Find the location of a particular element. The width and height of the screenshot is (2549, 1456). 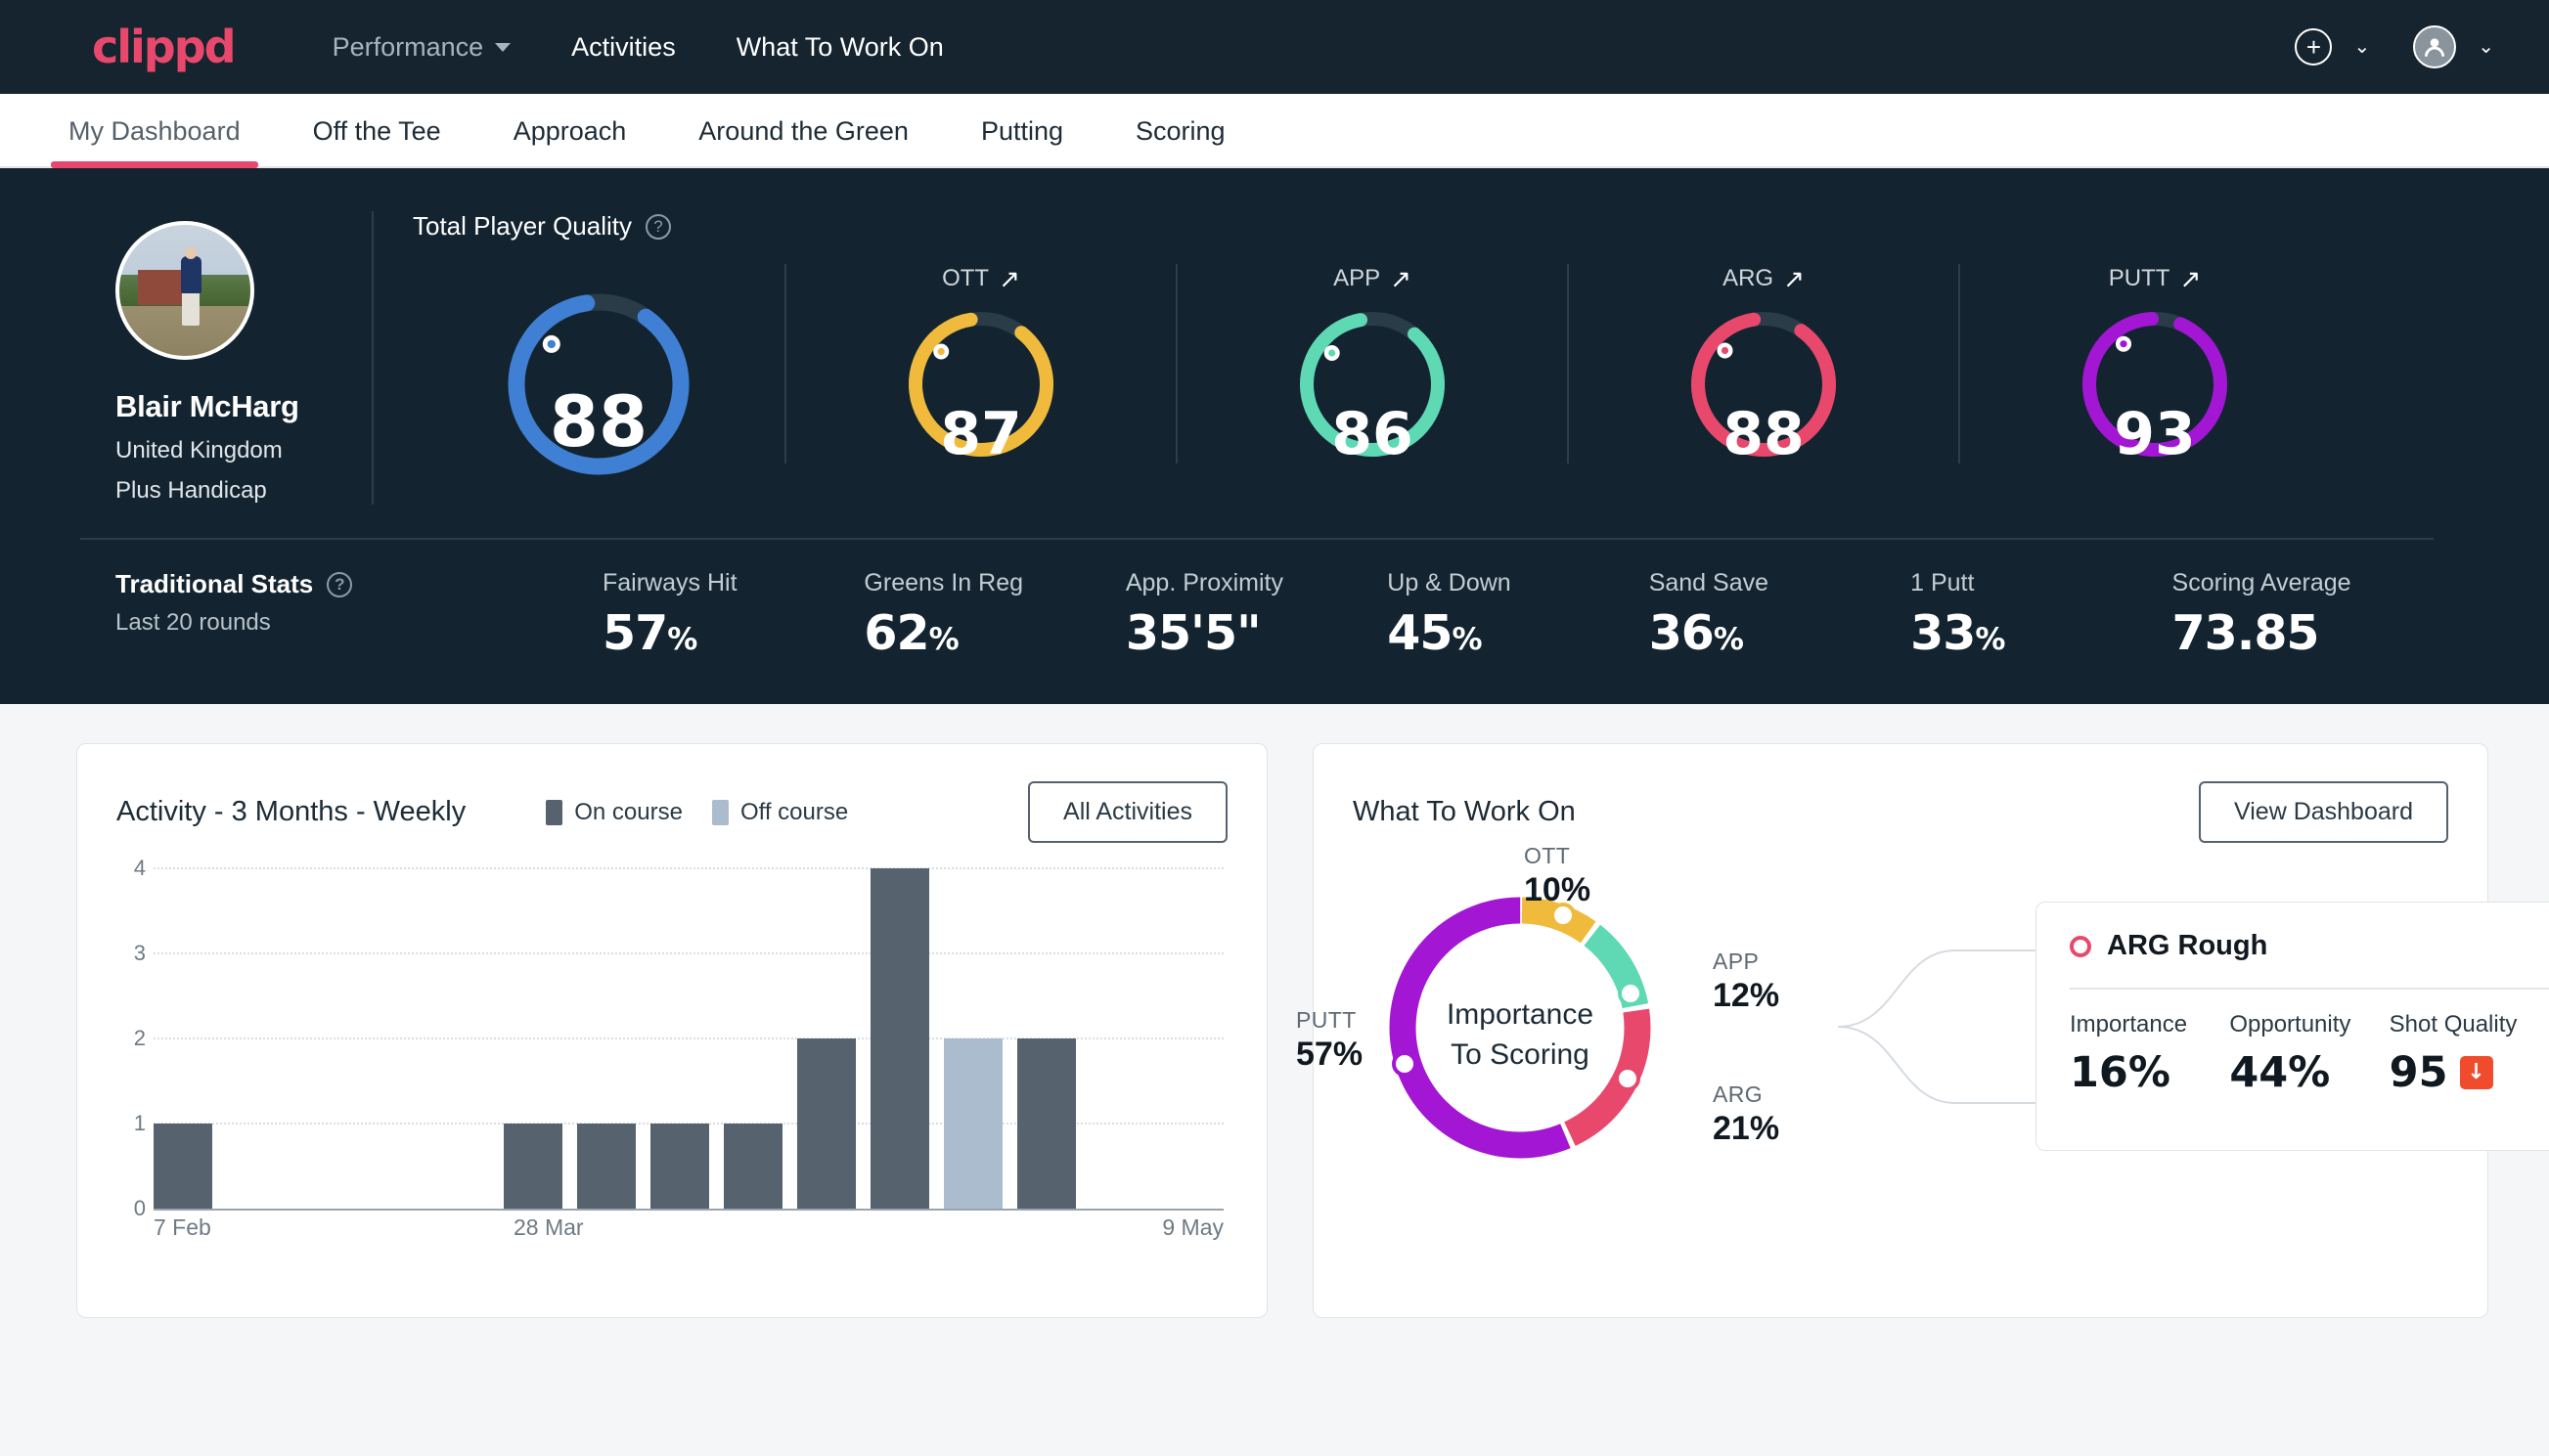

traditional-stats-title: Traditional Stats is located at coordinates (215, 583).